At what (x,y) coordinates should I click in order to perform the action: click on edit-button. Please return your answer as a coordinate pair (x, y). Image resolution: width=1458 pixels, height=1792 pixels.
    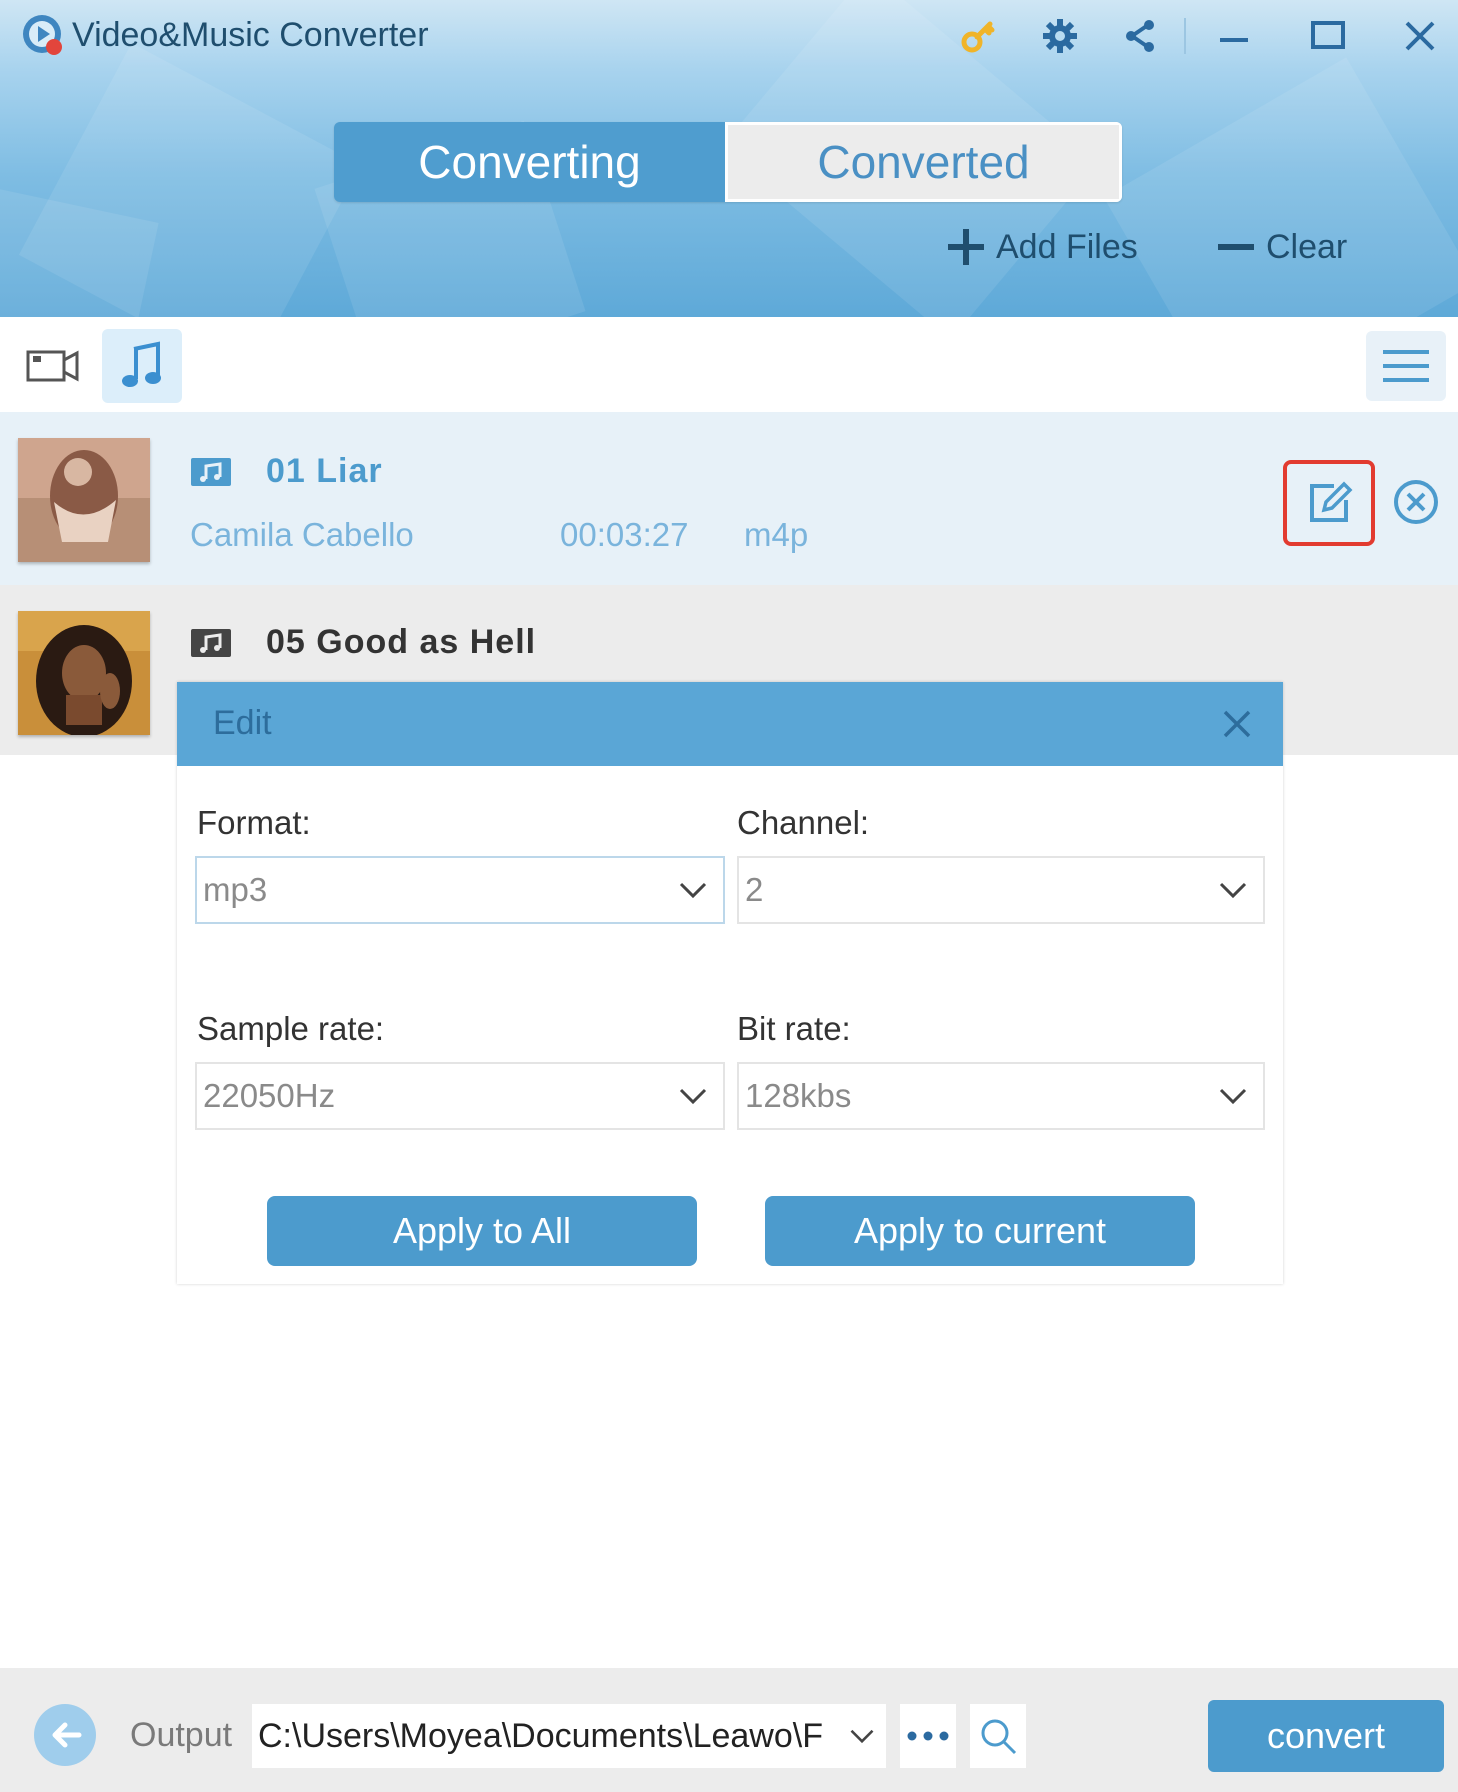
    Looking at the image, I should click on (1329, 503).